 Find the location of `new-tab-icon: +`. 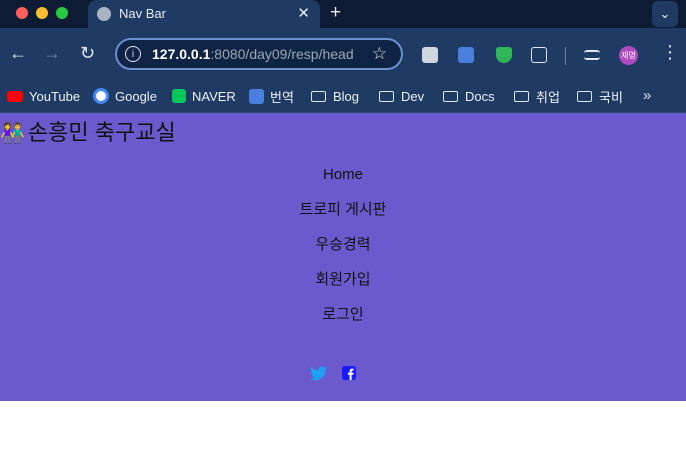

new-tab-icon: + is located at coordinates (335, 13).